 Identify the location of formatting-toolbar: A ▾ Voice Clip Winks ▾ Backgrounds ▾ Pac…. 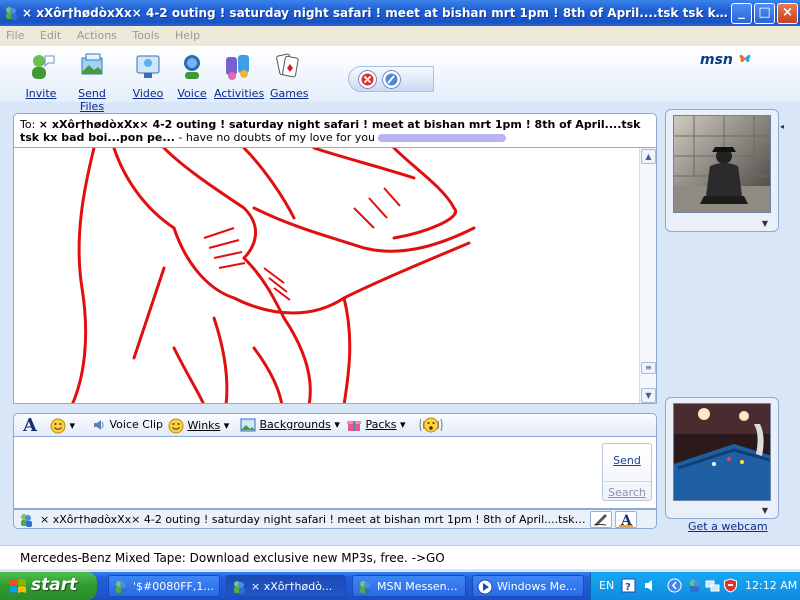
(335, 425).